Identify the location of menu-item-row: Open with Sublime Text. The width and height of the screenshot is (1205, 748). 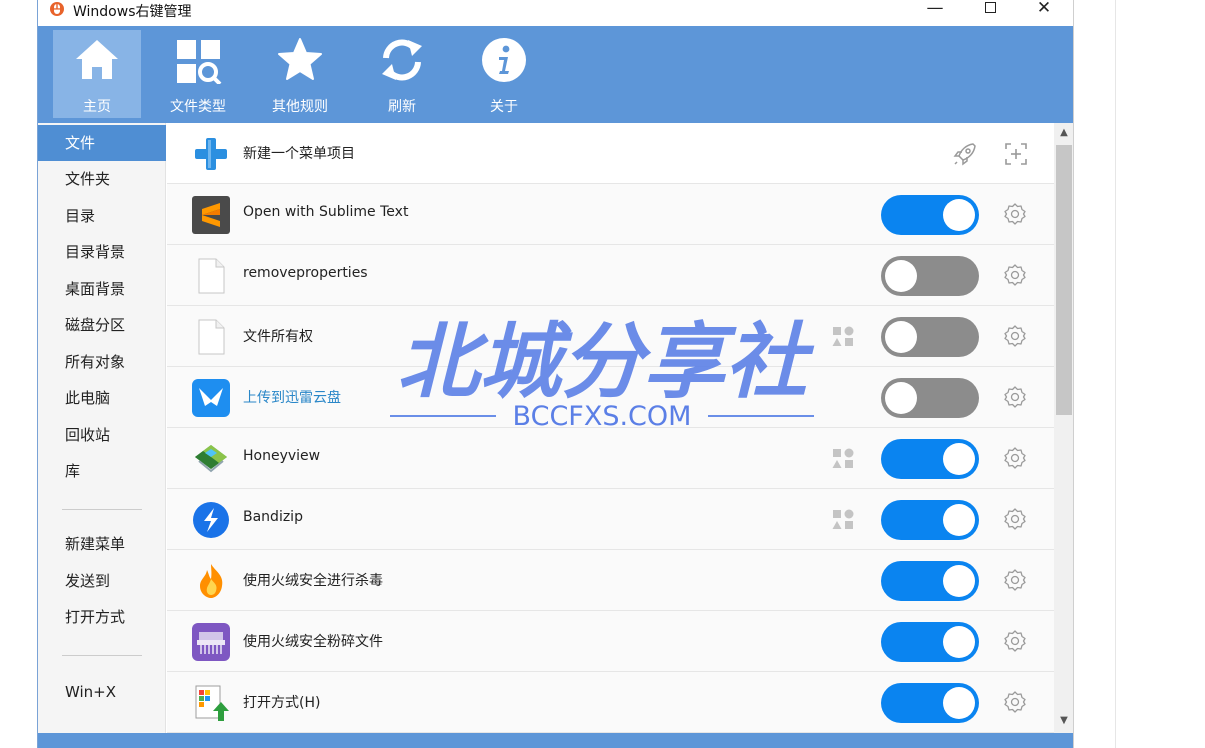
(610, 214).